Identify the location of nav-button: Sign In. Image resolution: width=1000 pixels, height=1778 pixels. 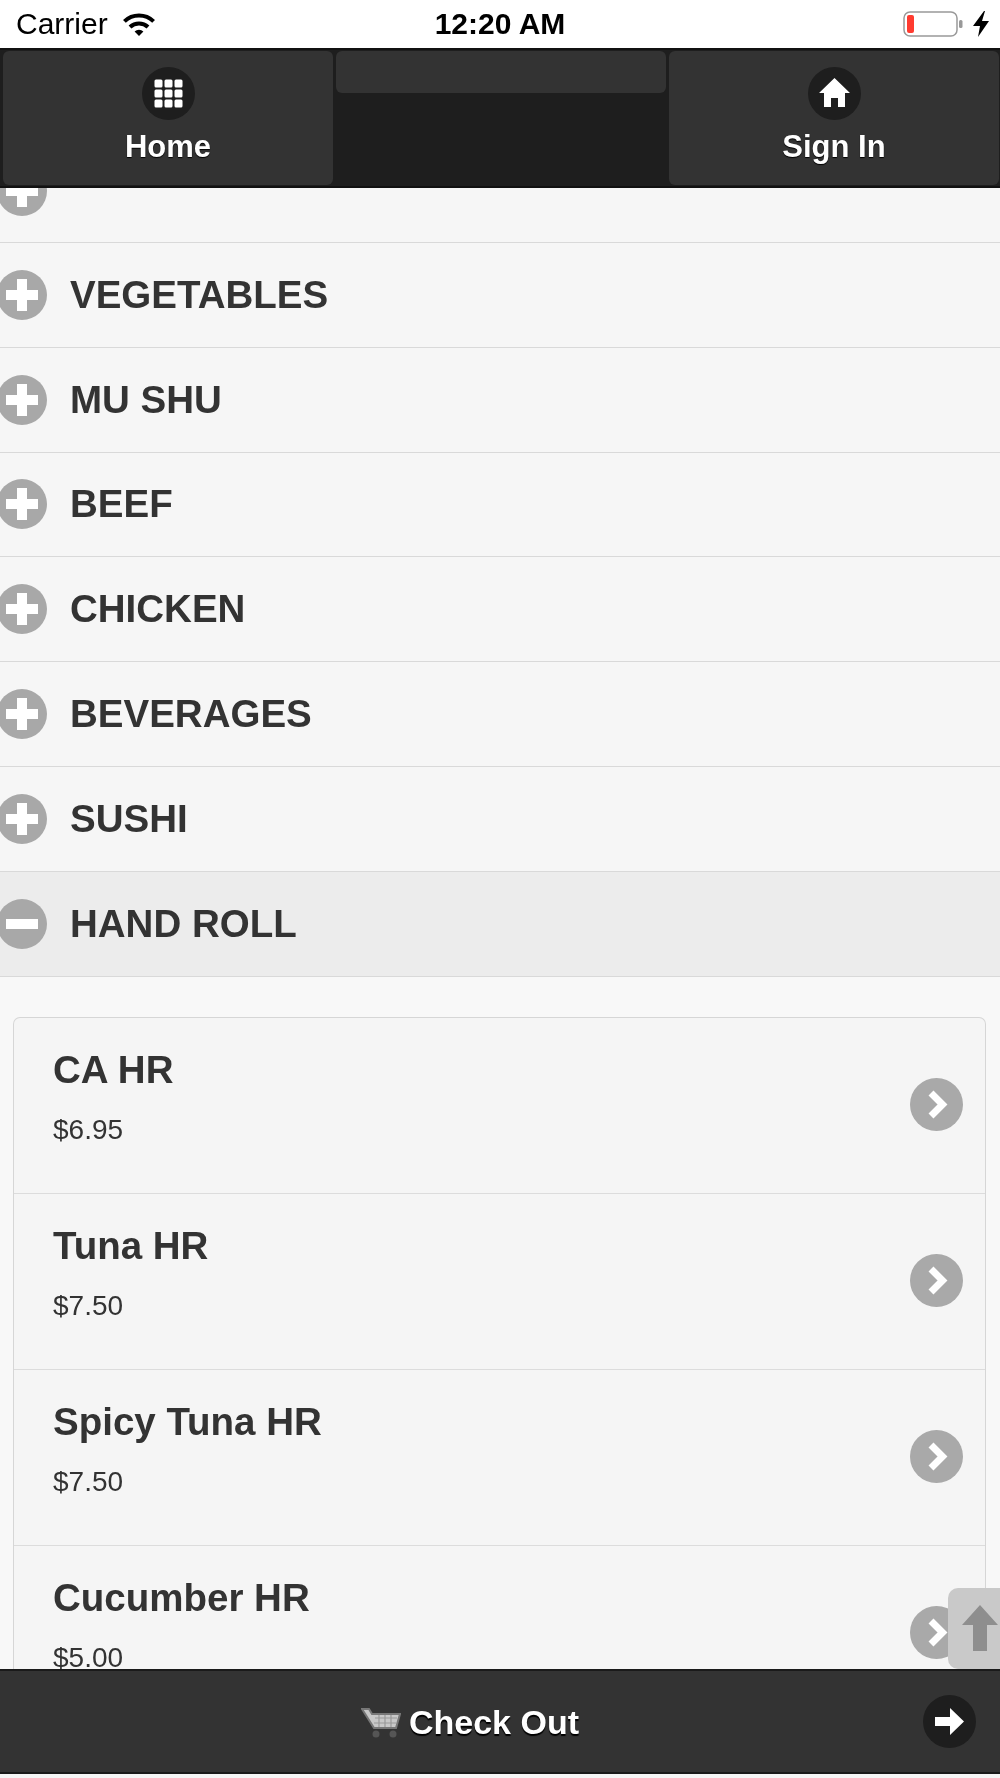
(834, 118).